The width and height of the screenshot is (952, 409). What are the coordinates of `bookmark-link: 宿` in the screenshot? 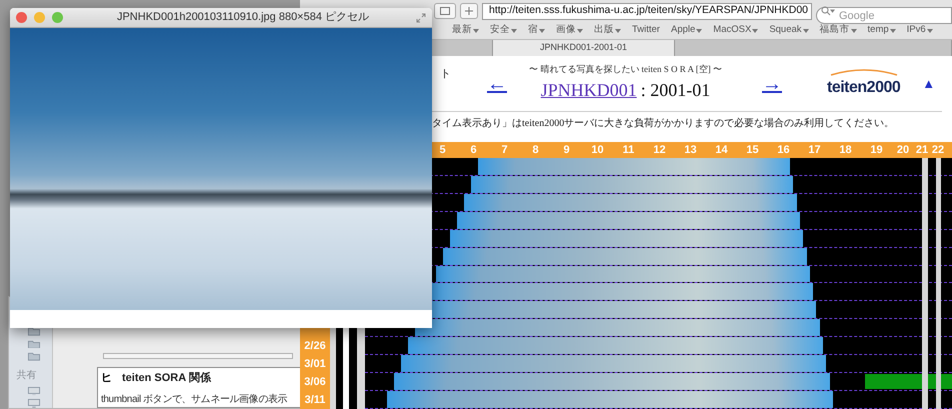 It's located at (533, 30).